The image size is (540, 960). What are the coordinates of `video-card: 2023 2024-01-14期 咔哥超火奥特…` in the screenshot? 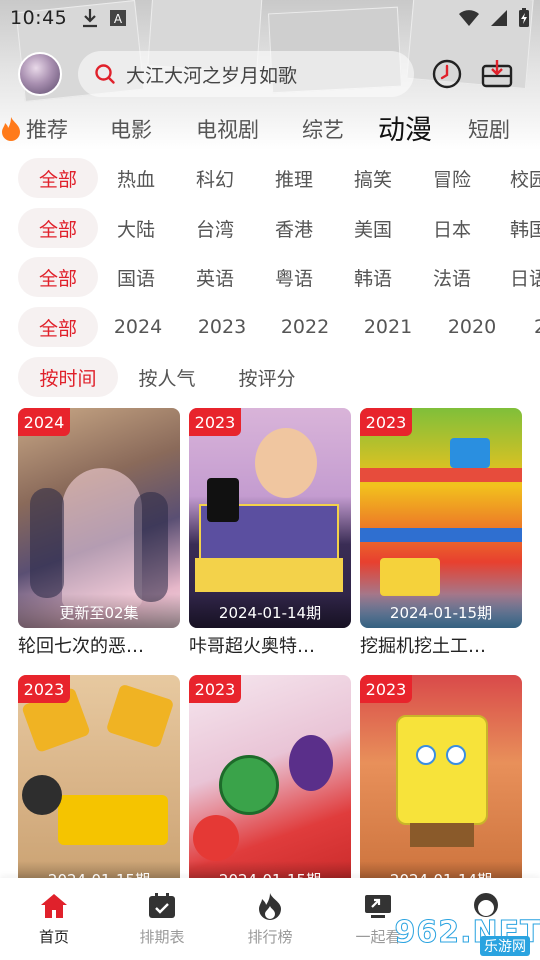 It's located at (270, 533).